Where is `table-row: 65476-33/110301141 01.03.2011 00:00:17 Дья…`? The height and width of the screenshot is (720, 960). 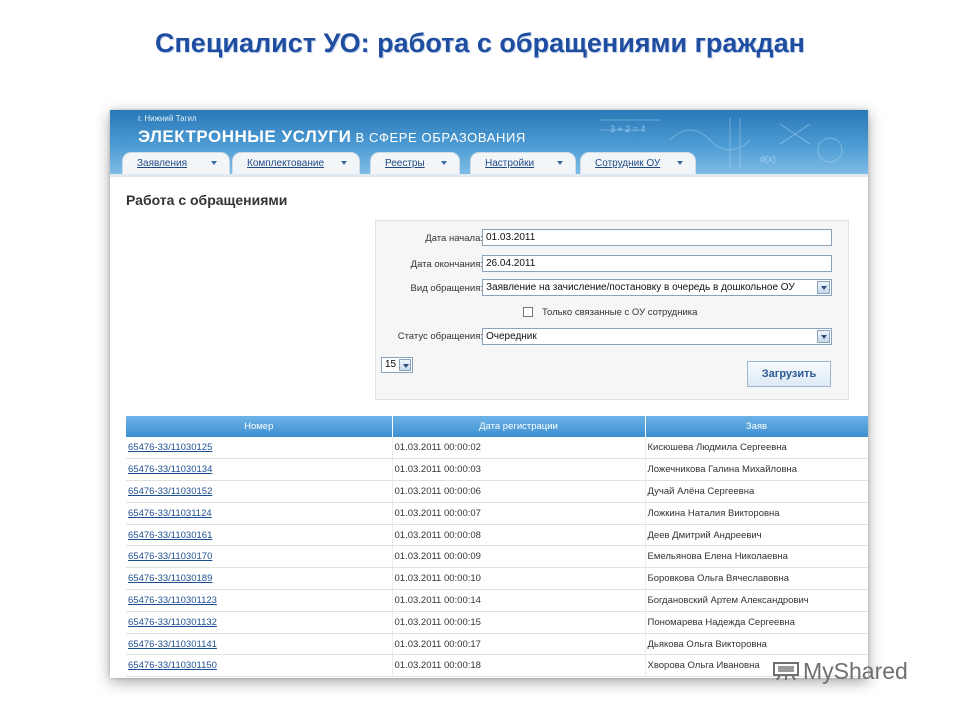 table-row: 65476-33/110301141 01.03.2011 00:00:17 Дья… is located at coordinates (497, 644).